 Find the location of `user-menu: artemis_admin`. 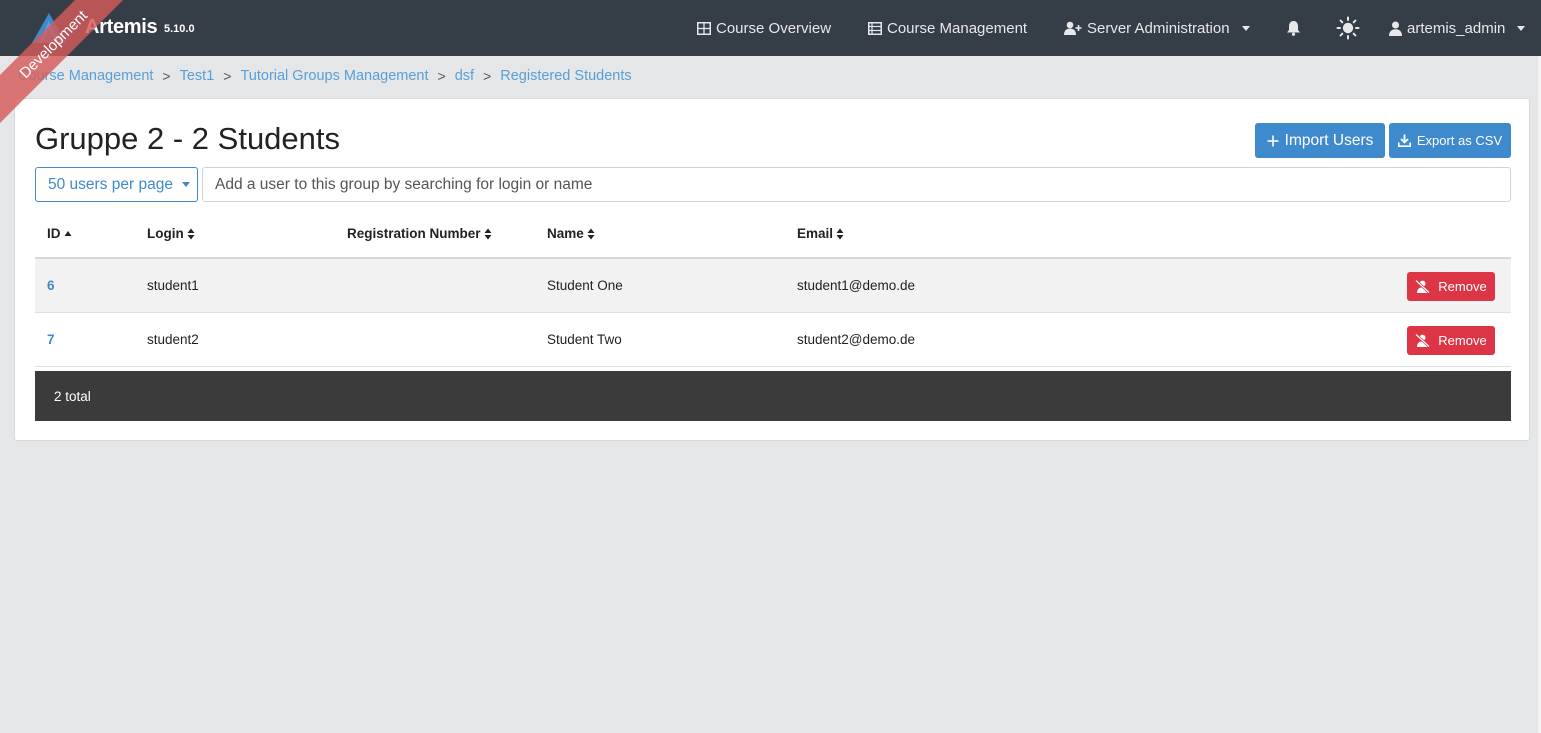

user-menu: artemis_admin is located at coordinates (1457, 28).